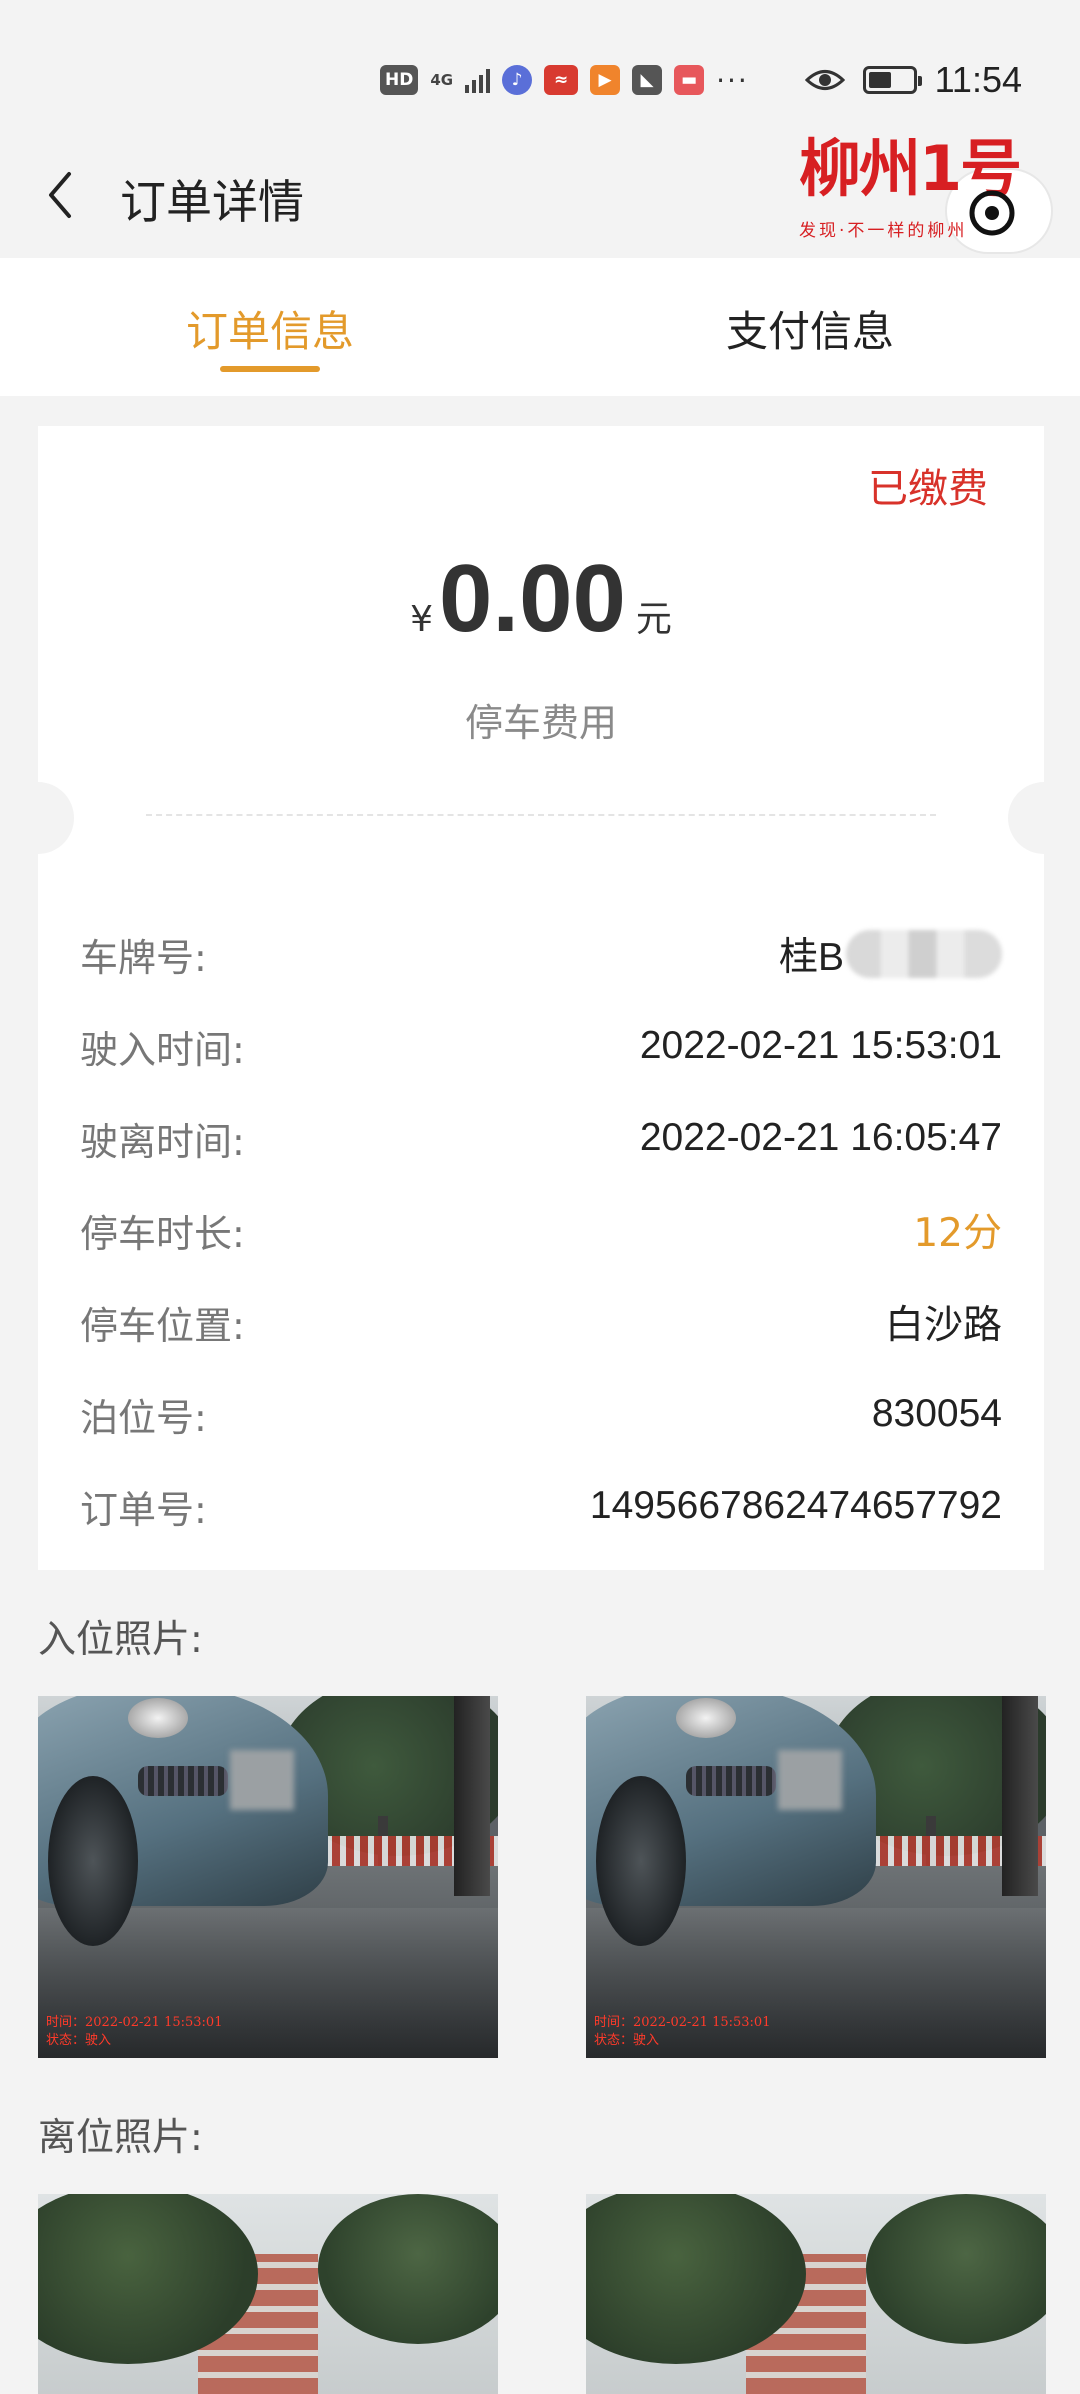 This screenshot has width=1080, height=2394. What do you see at coordinates (541, 1322) in the screenshot?
I see `info-row-location: 停车位置: 白沙路` at bounding box center [541, 1322].